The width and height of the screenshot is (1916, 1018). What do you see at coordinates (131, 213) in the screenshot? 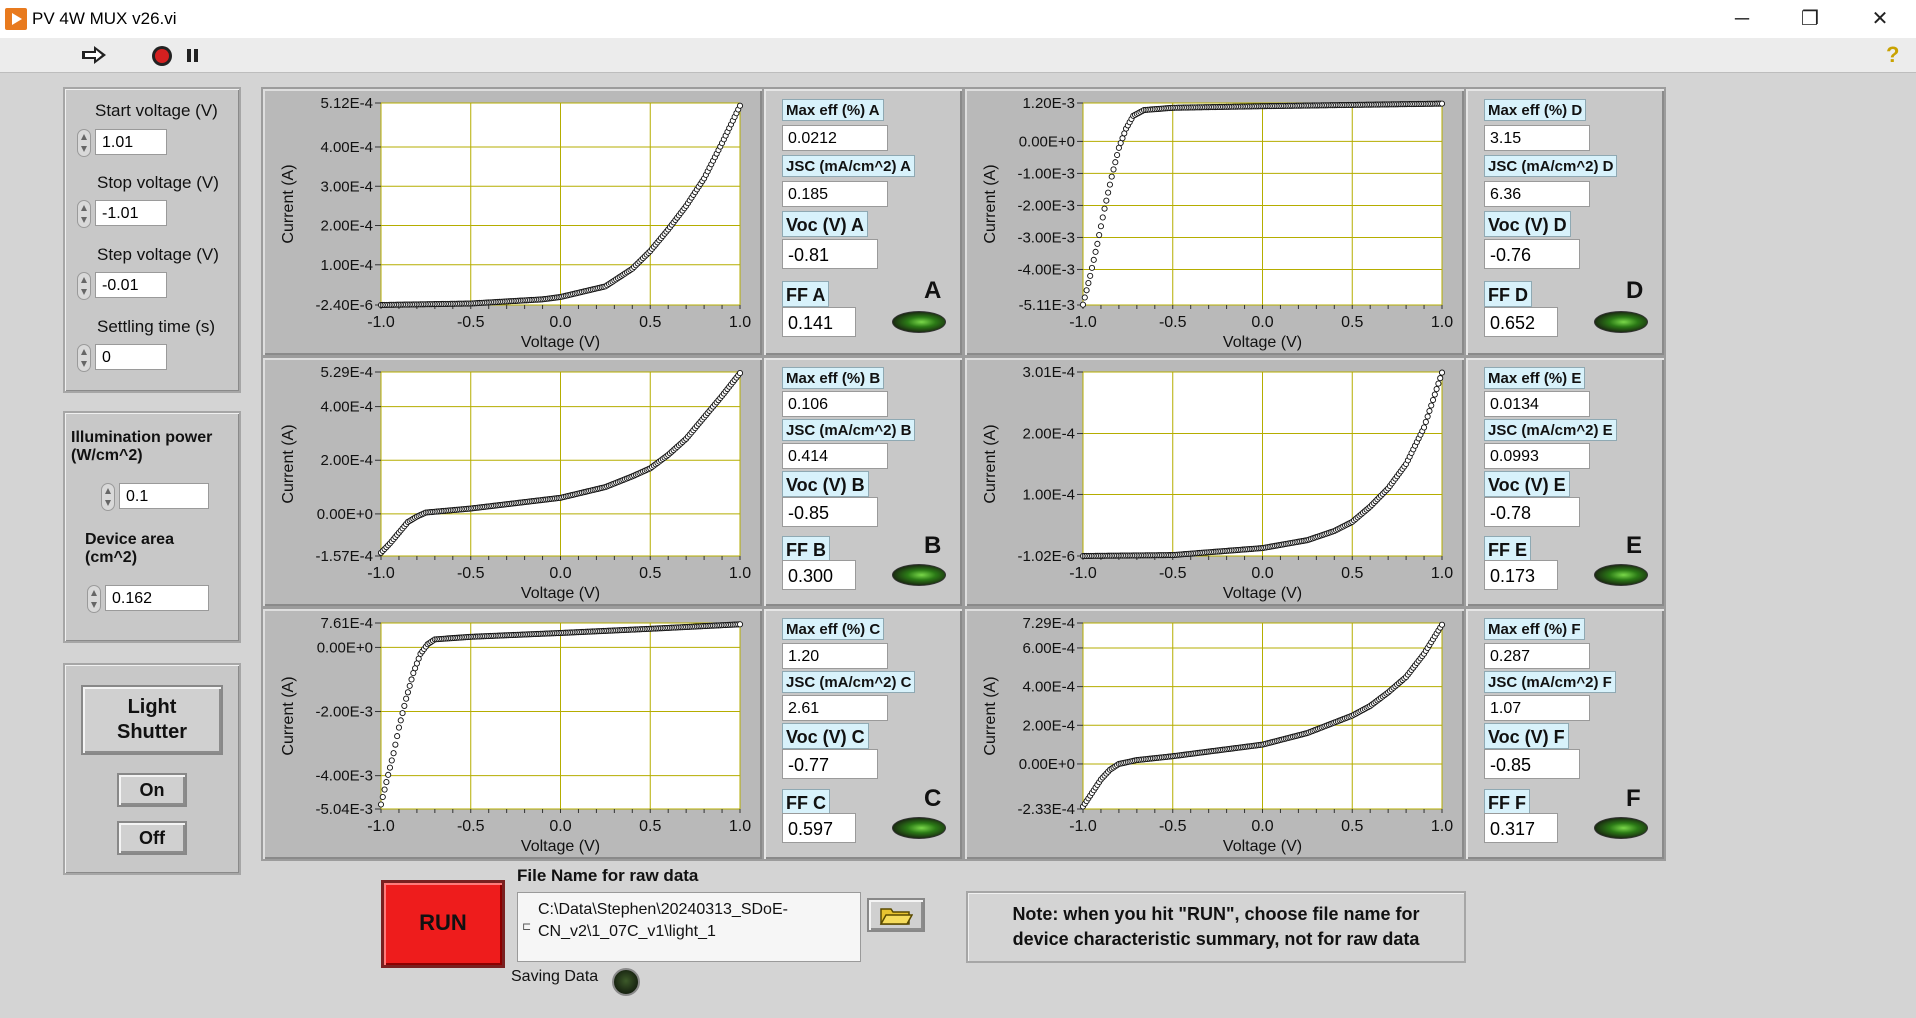
I see `stop-voltage-field: -1.01` at bounding box center [131, 213].